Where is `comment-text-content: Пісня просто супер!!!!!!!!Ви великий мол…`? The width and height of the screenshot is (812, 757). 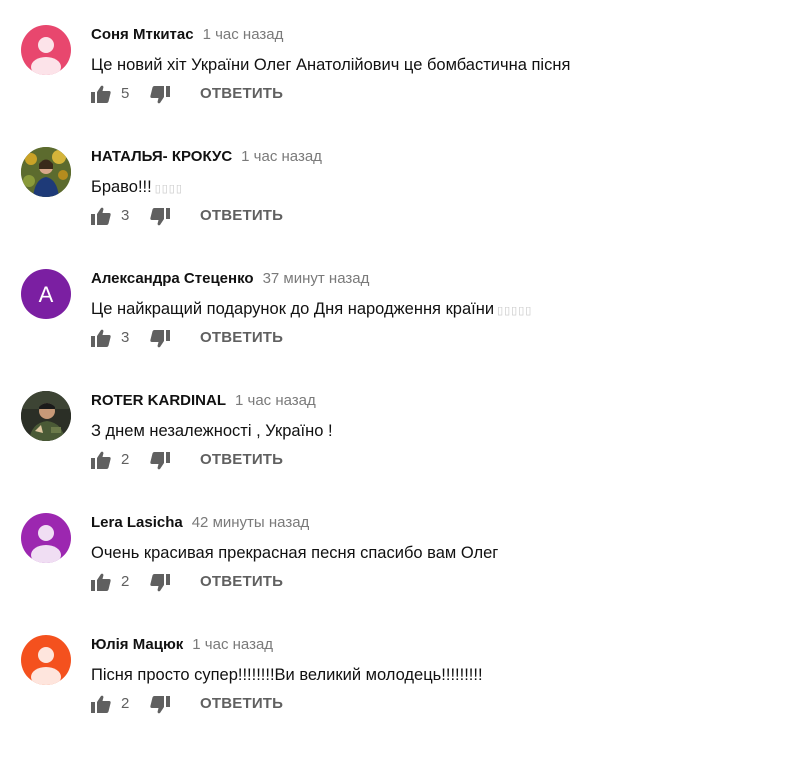 comment-text-content: Пісня просто супер!!!!!!!!Ви великий мол… is located at coordinates (287, 675).